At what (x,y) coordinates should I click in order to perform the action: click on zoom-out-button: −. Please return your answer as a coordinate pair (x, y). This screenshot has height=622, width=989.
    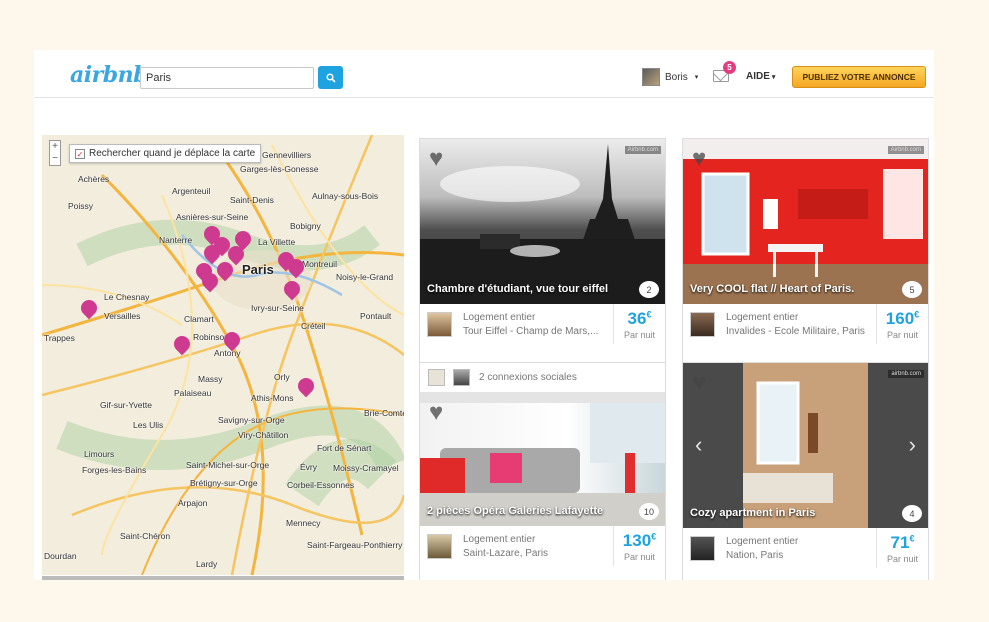
    Looking at the image, I should click on (55, 159).